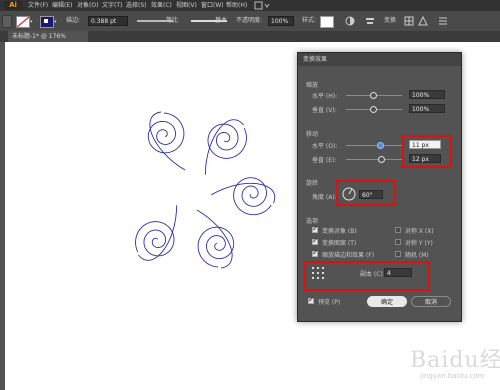 Image resolution: width=500 pixels, height=390 pixels. I want to click on transform-patterns-label: 变换图案 (T), so click(339, 242).